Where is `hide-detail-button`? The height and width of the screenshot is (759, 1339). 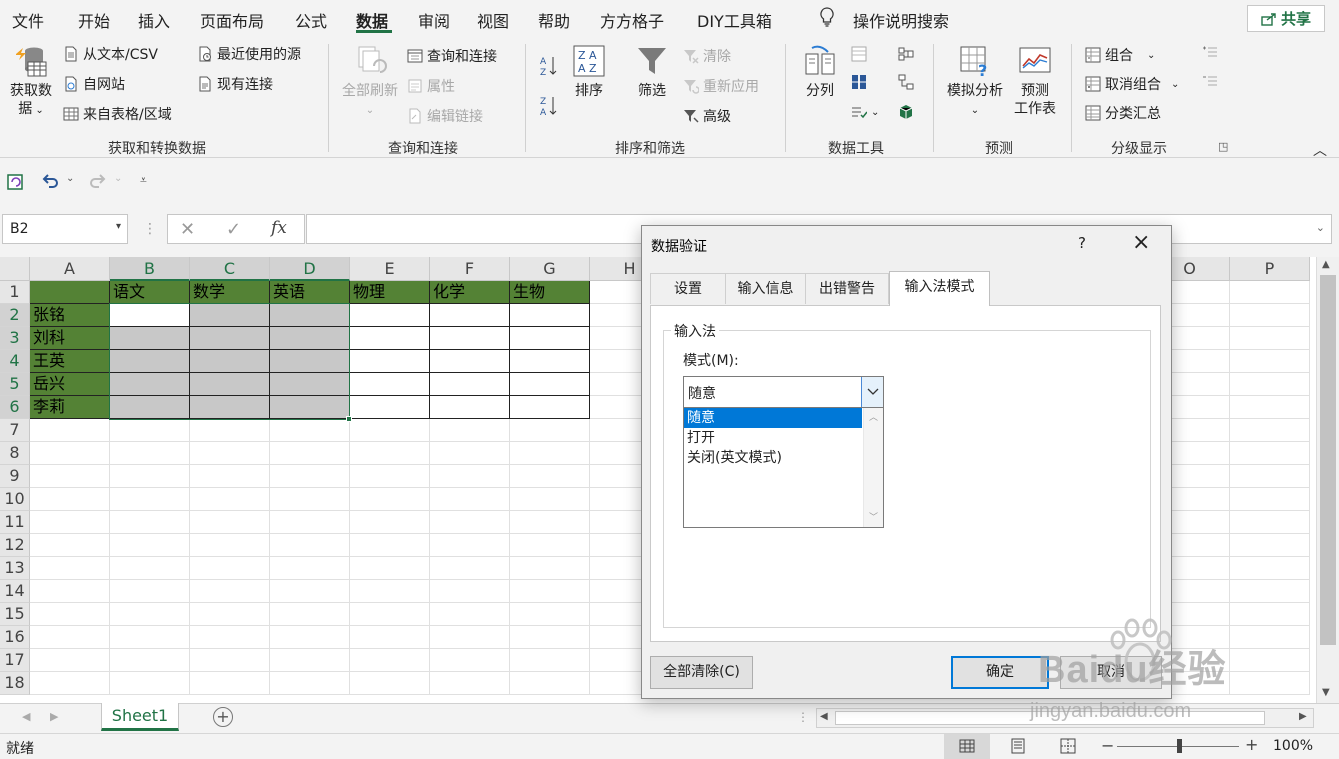
hide-detail-button is located at coordinates (1210, 82).